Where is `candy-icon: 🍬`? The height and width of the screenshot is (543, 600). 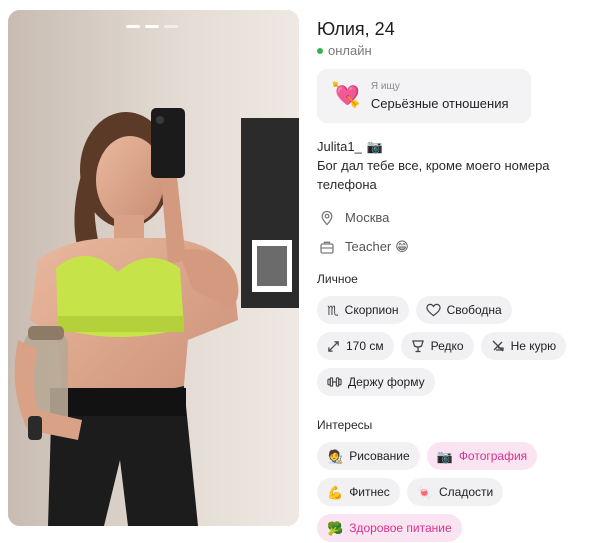 candy-icon: 🍬 is located at coordinates (424, 492).